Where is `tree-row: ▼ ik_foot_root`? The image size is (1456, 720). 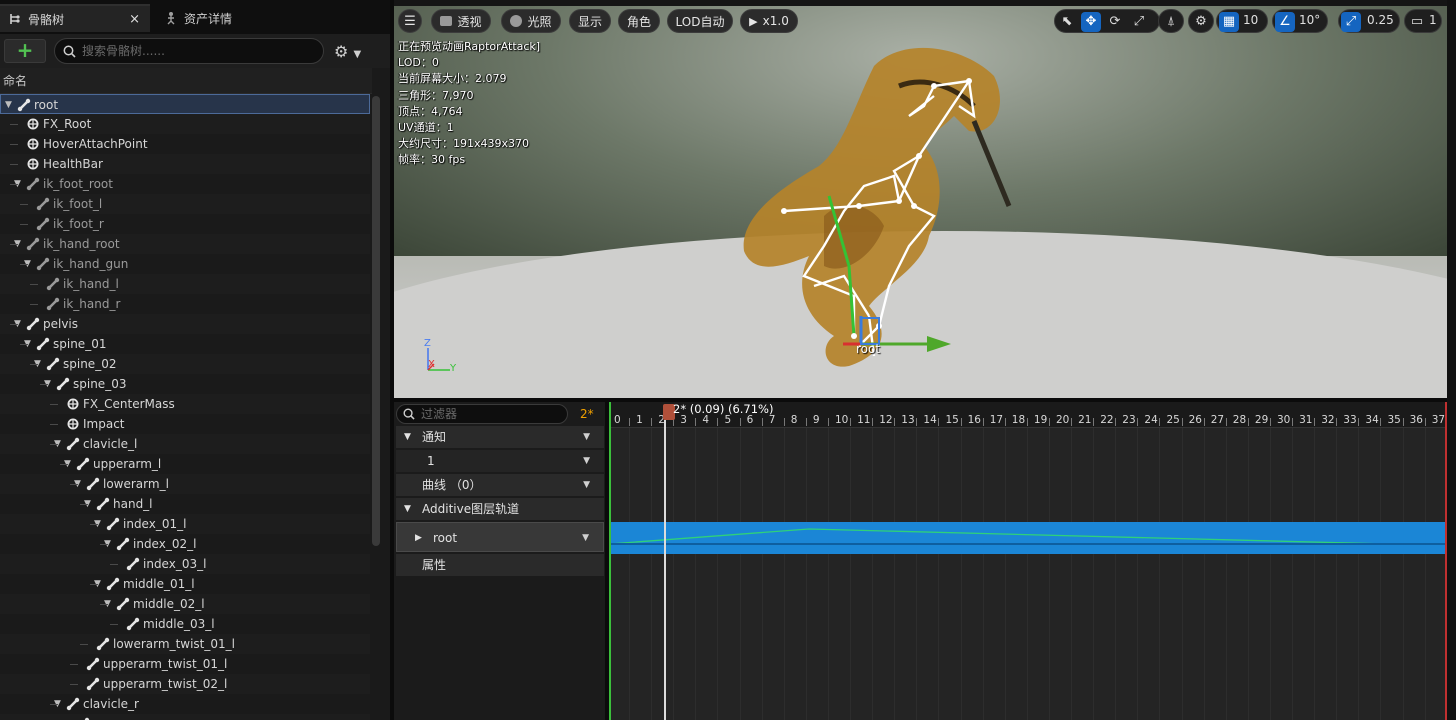 tree-row: ▼ ik_foot_root is located at coordinates (185, 184).